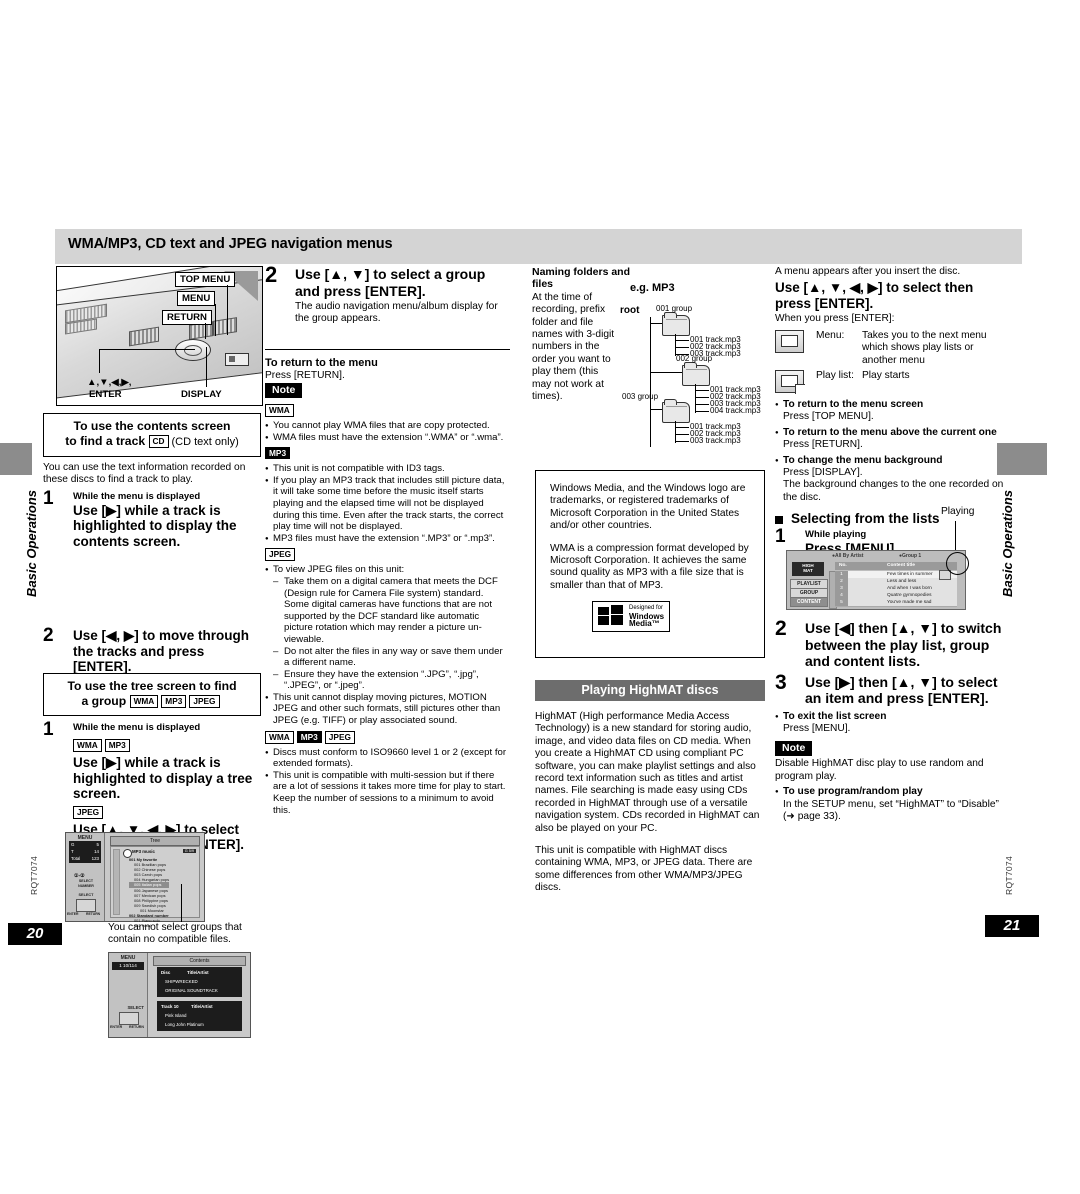  What do you see at coordinates (135, 1007) in the screenshot?
I see `screen-pad-select: SELECT` at bounding box center [135, 1007].